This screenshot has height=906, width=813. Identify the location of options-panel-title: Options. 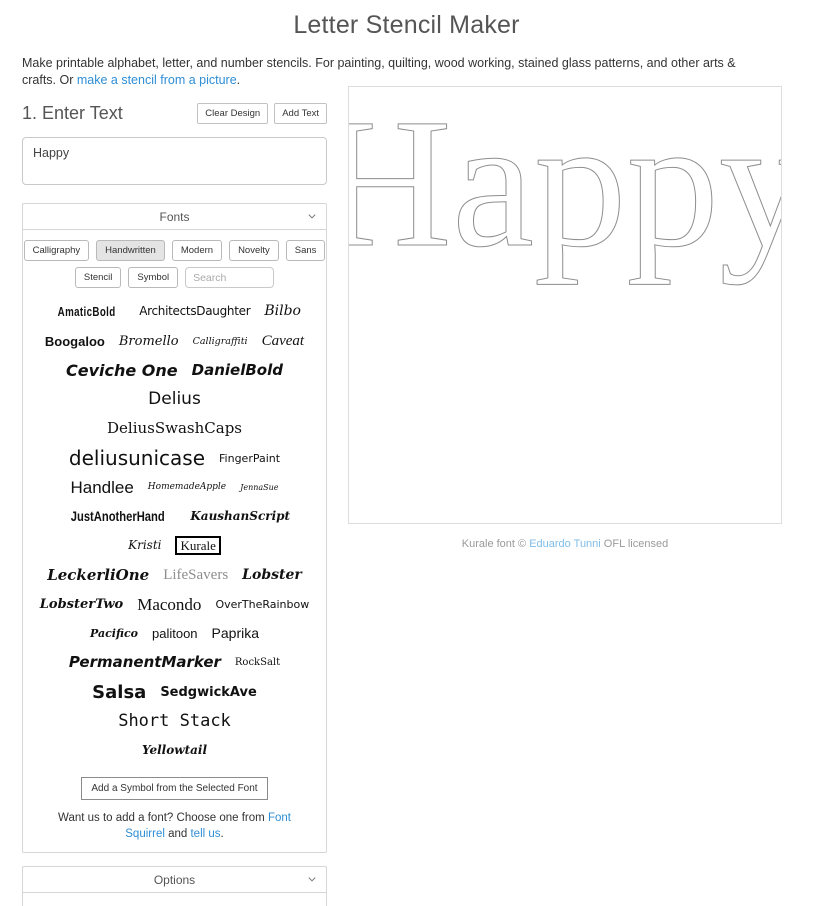
(174, 879).